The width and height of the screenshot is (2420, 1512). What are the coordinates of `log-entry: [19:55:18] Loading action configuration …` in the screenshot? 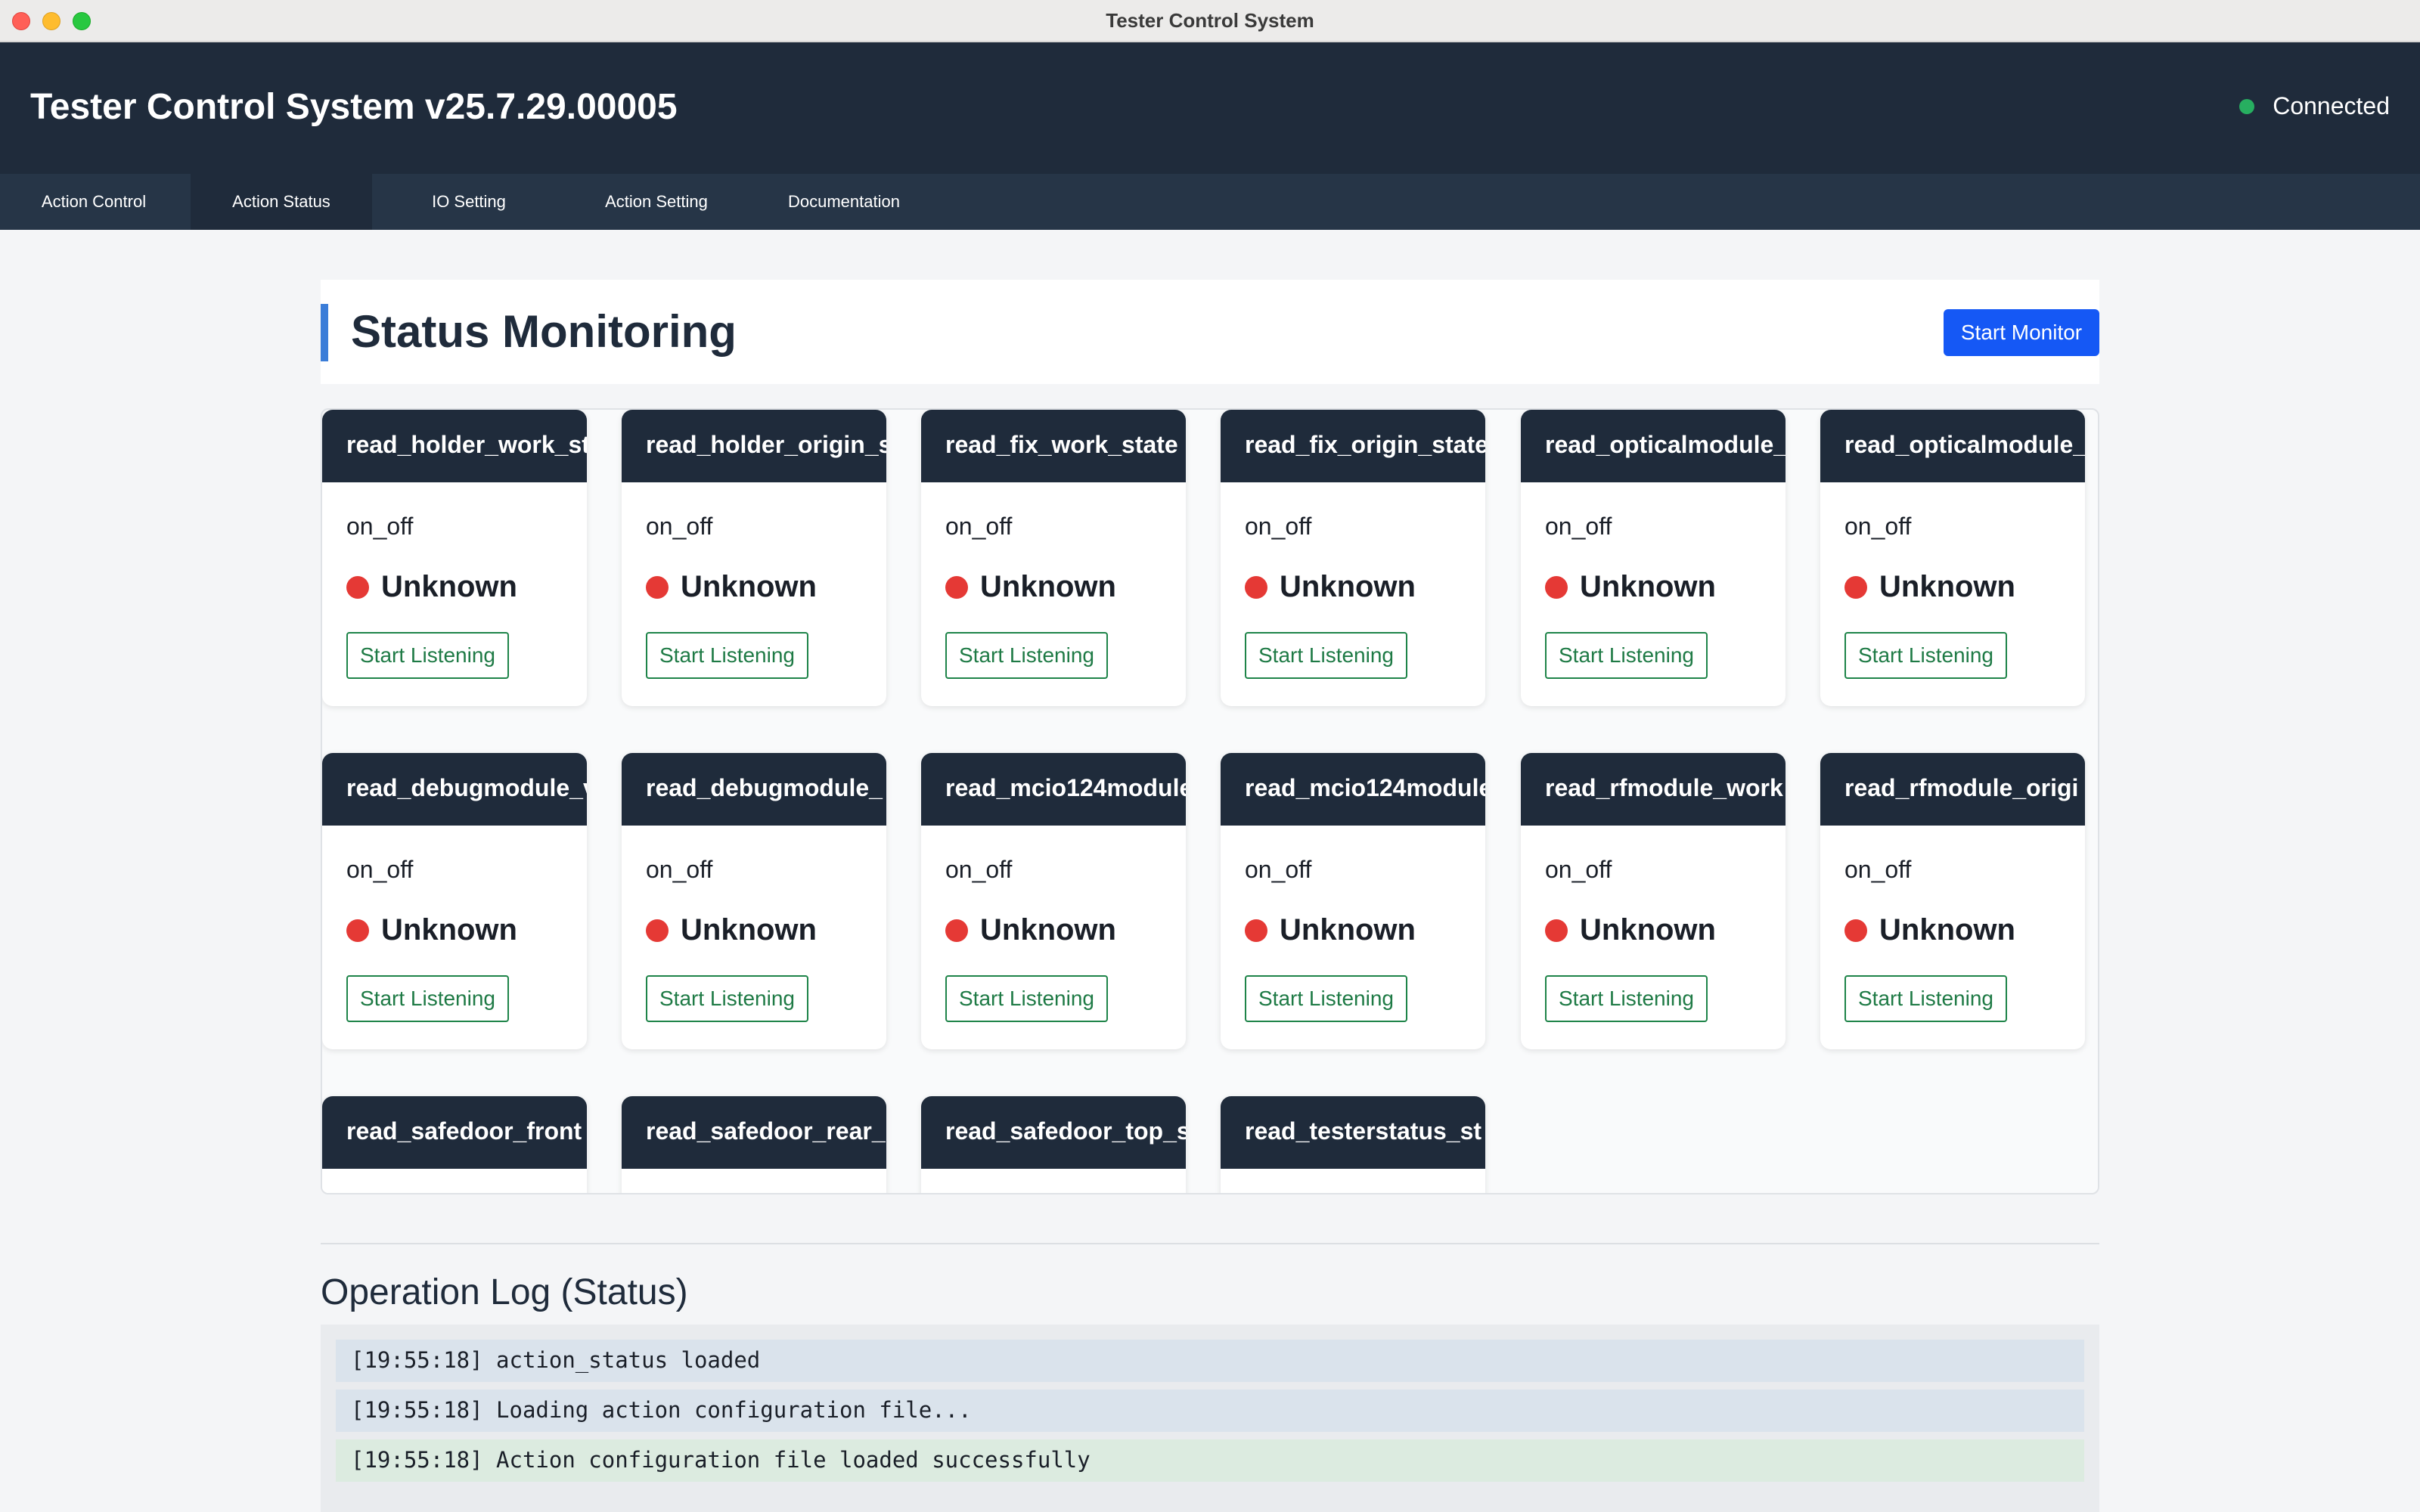 It's located at (1210, 1411).